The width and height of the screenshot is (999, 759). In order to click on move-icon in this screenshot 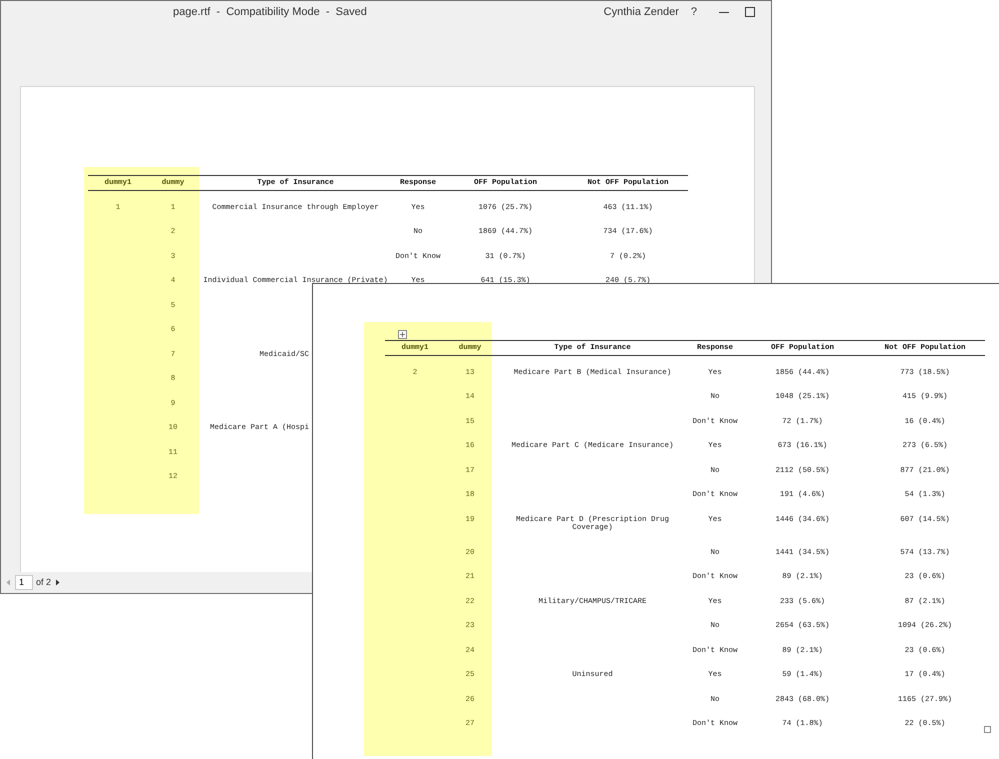, I will do `click(402, 334)`.